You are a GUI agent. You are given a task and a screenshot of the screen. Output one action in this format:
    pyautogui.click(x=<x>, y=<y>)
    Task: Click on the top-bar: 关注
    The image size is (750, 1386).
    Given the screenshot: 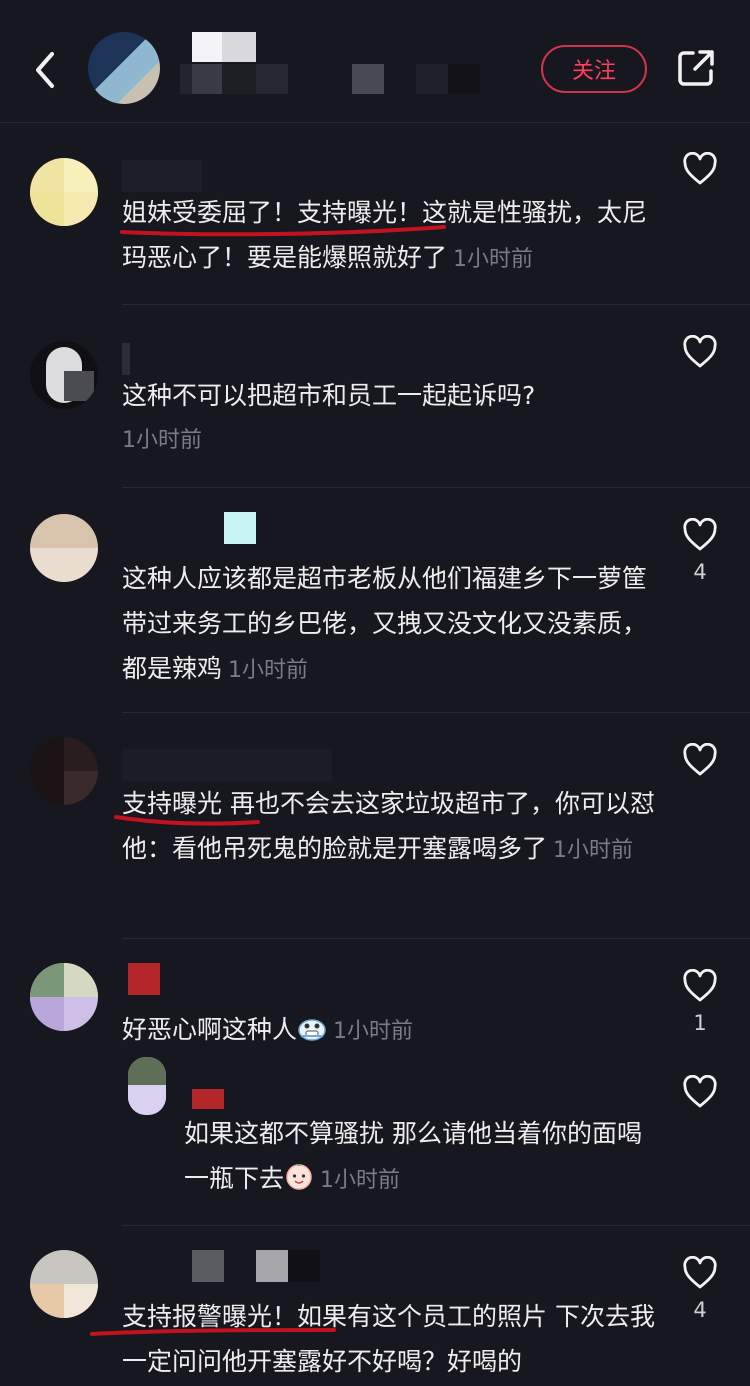 What is the action you would take?
    pyautogui.click(x=375, y=61)
    